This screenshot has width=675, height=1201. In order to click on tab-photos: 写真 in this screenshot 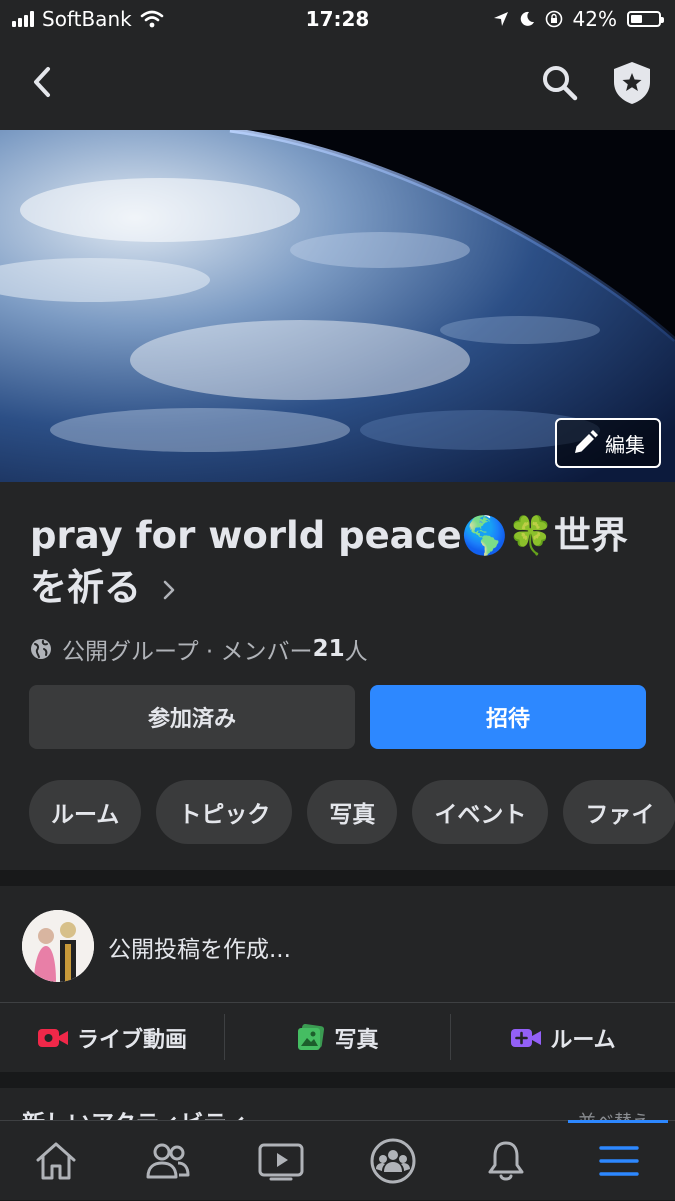, I will do `click(352, 812)`.